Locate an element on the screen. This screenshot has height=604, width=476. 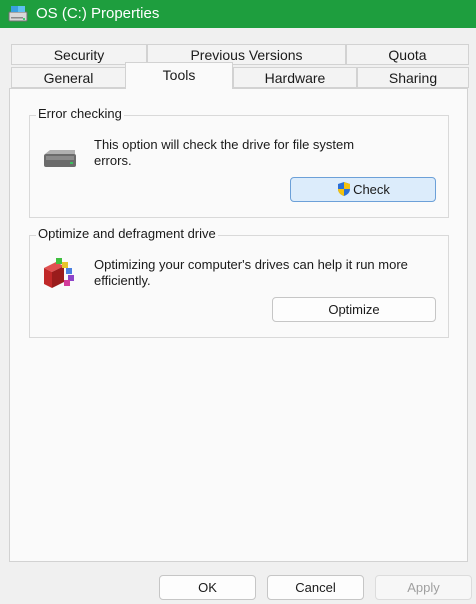
tab-tools: Tools is located at coordinates (179, 75).